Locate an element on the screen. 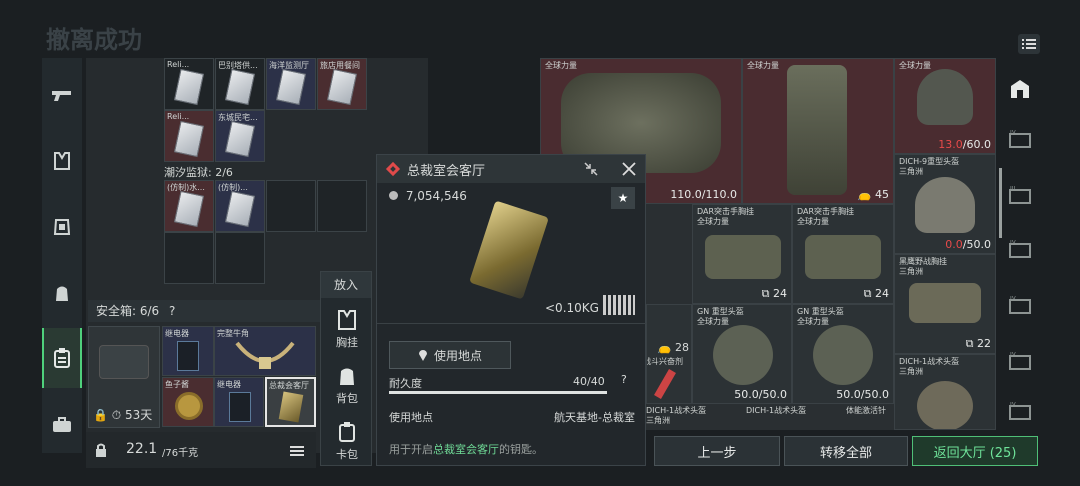  container-tab-icon is located at coordinates (1020, 89).